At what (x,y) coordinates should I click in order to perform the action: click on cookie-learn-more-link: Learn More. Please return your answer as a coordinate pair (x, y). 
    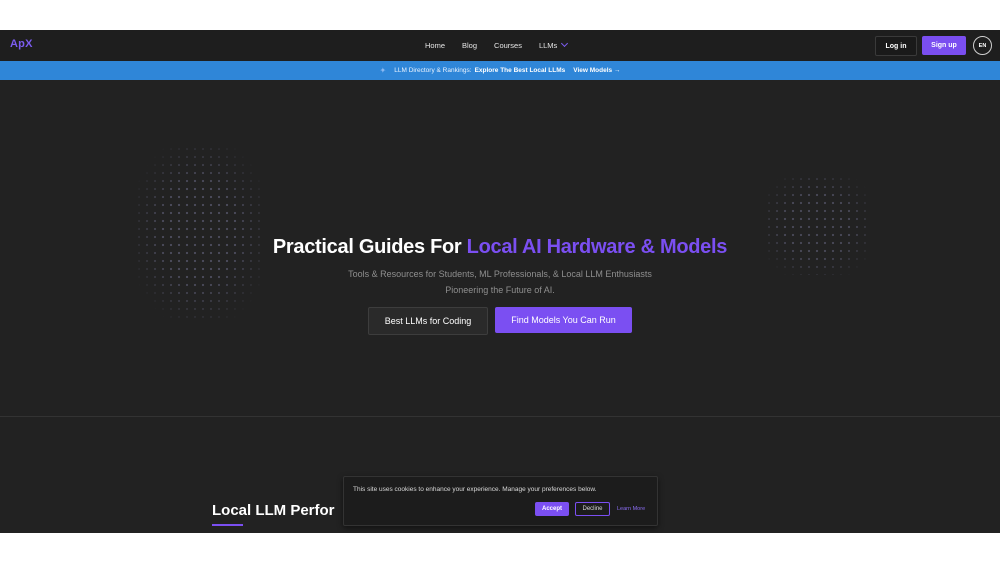
    Looking at the image, I should click on (631, 509).